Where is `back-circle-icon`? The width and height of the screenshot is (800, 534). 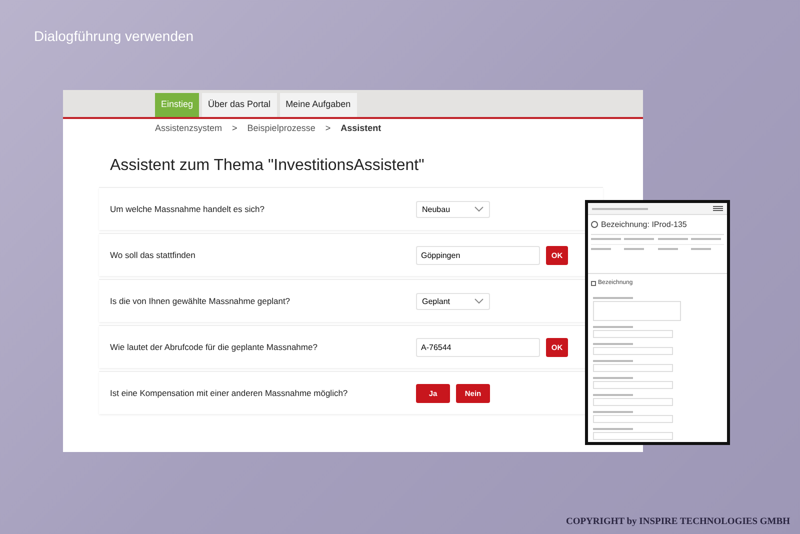
back-circle-icon is located at coordinates (594, 224).